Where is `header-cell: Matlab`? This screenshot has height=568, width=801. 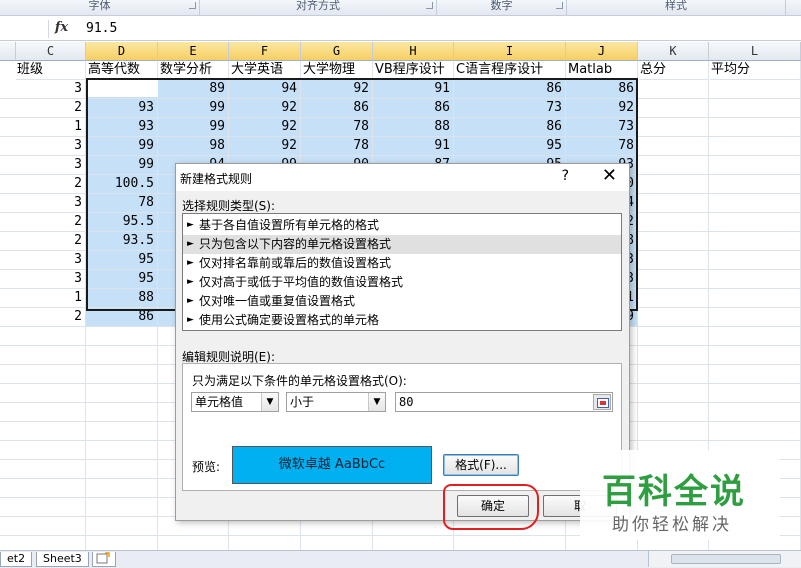 header-cell: Matlab is located at coordinates (602, 70).